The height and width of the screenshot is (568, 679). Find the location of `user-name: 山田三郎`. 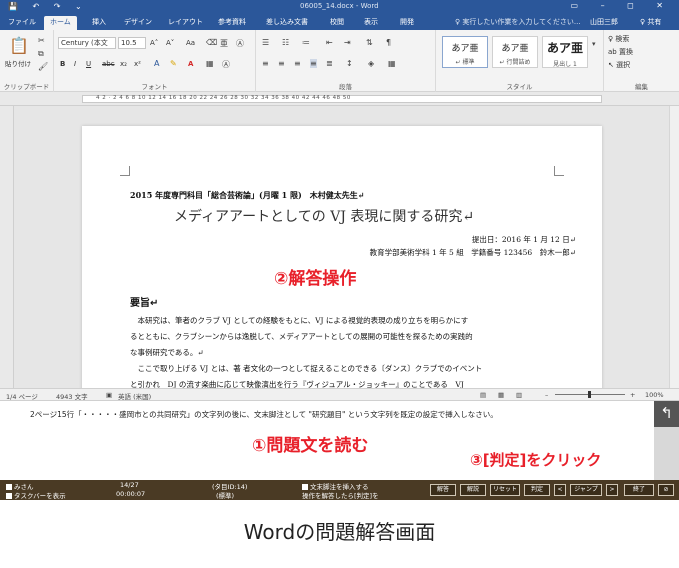

user-name: 山田三郎 is located at coordinates (604, 22).